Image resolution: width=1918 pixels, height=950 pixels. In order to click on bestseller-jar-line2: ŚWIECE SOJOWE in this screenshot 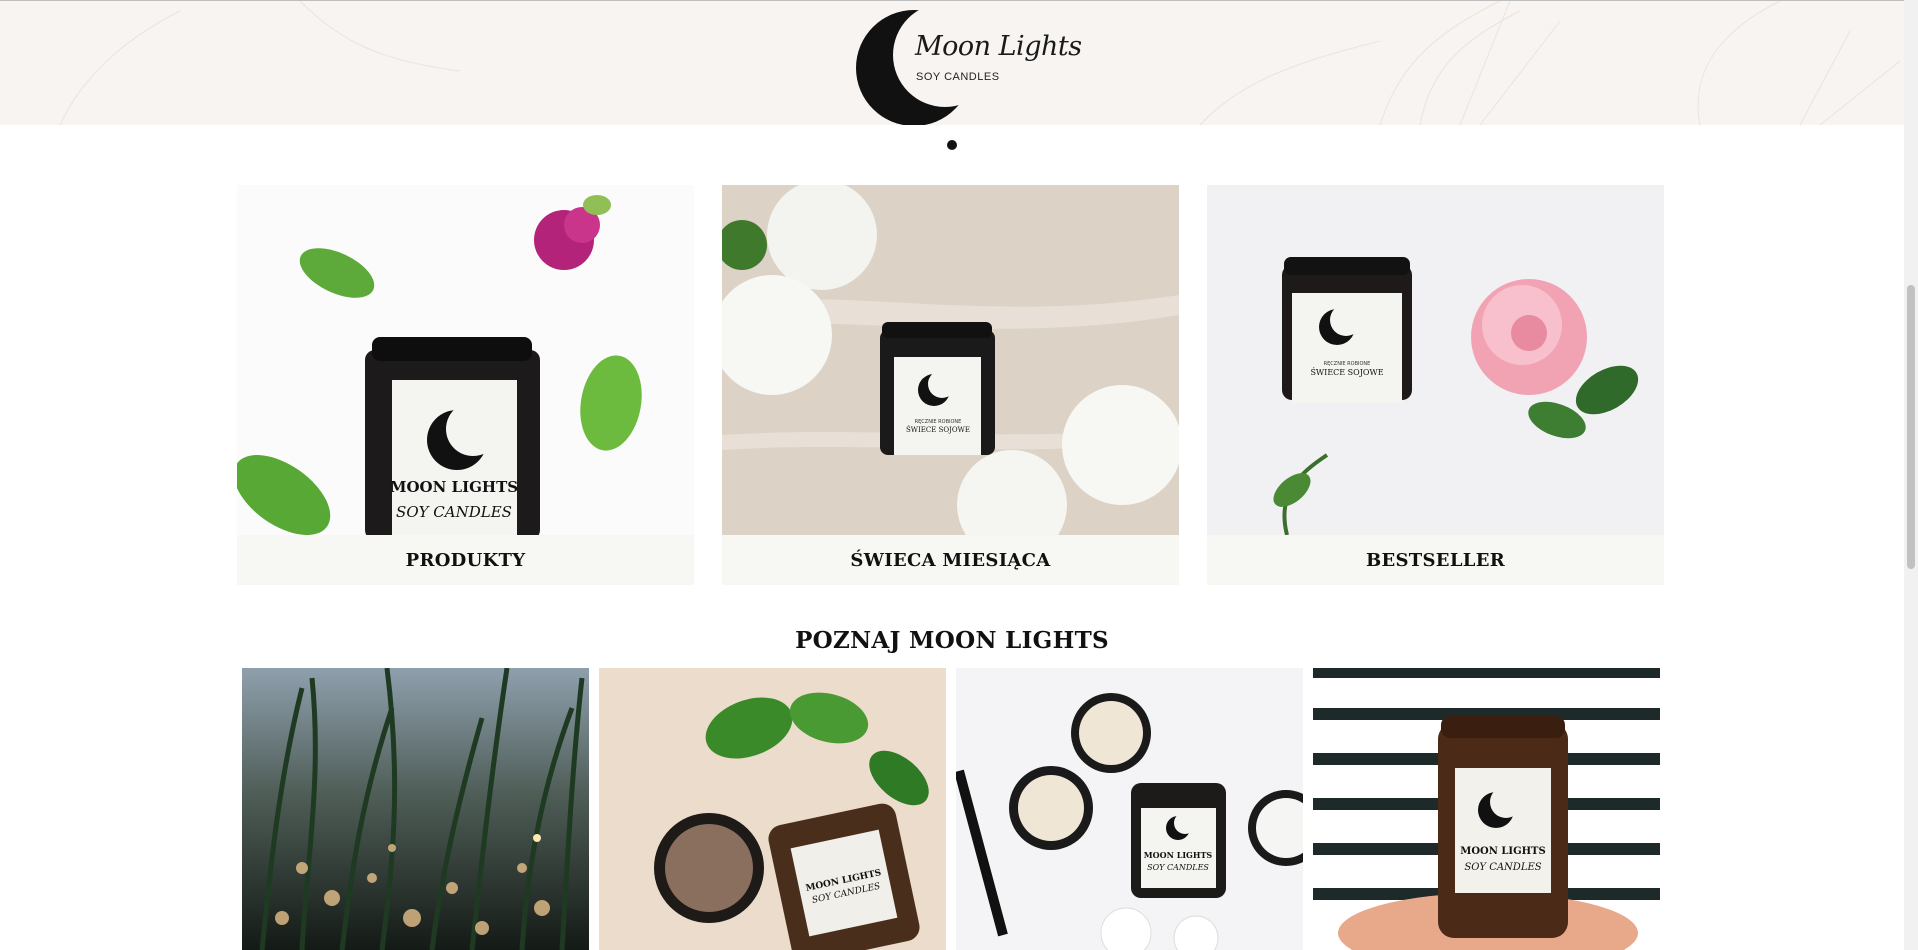, I will do `click(1346, 372)`.